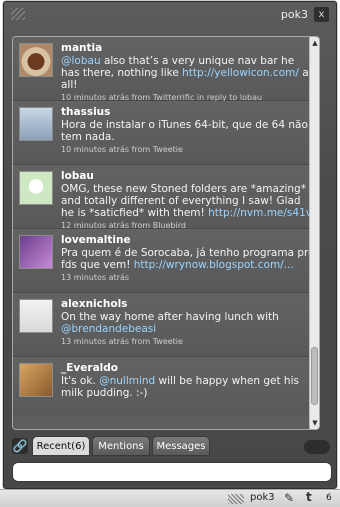  What do you see at coordinates (172, 472) in the screenshot?
I see `compose-input` at bounding box center [172, 472].